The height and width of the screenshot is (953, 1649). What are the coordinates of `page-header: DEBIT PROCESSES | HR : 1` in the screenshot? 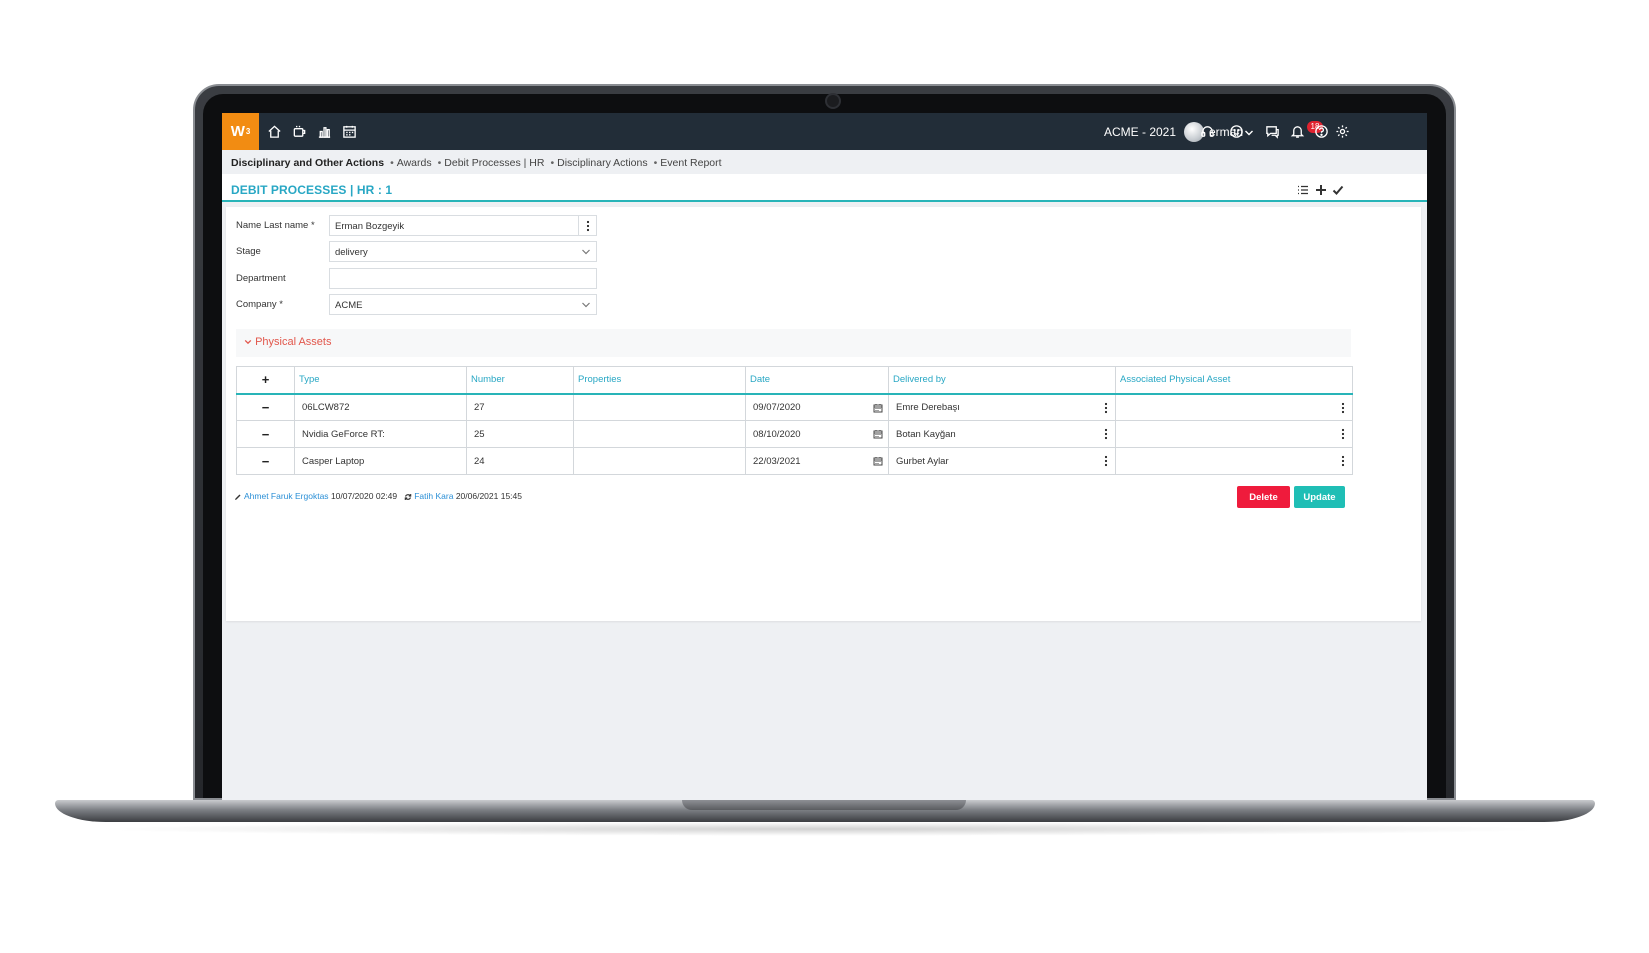 It's located at (824, 188).